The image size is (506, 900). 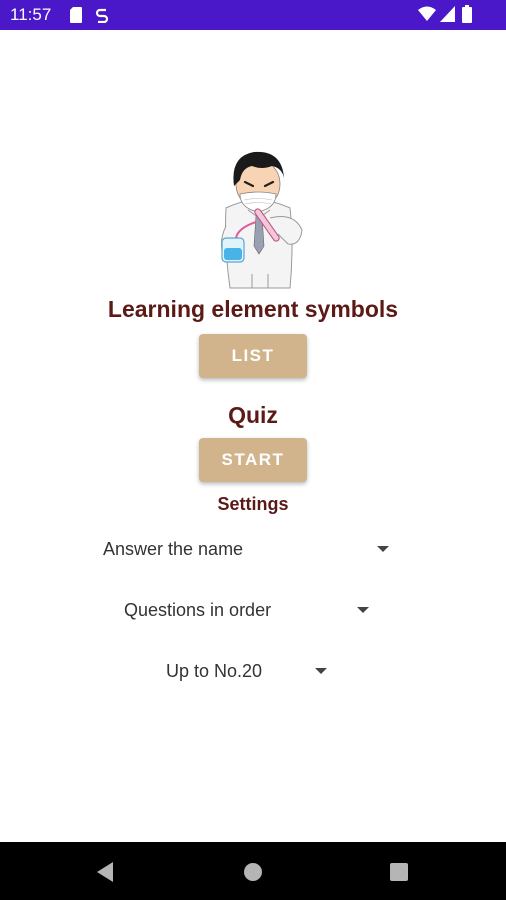 What do you see at coordinates (173, 549) in the screenshot?
I see `answer-type-selected: Answer the name` at bounding box center [173, 549].